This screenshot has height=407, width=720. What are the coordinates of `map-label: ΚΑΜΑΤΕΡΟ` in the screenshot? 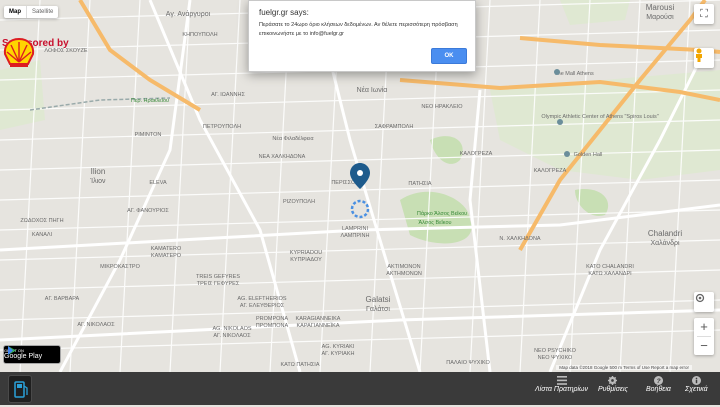 It's located at (166, 256).